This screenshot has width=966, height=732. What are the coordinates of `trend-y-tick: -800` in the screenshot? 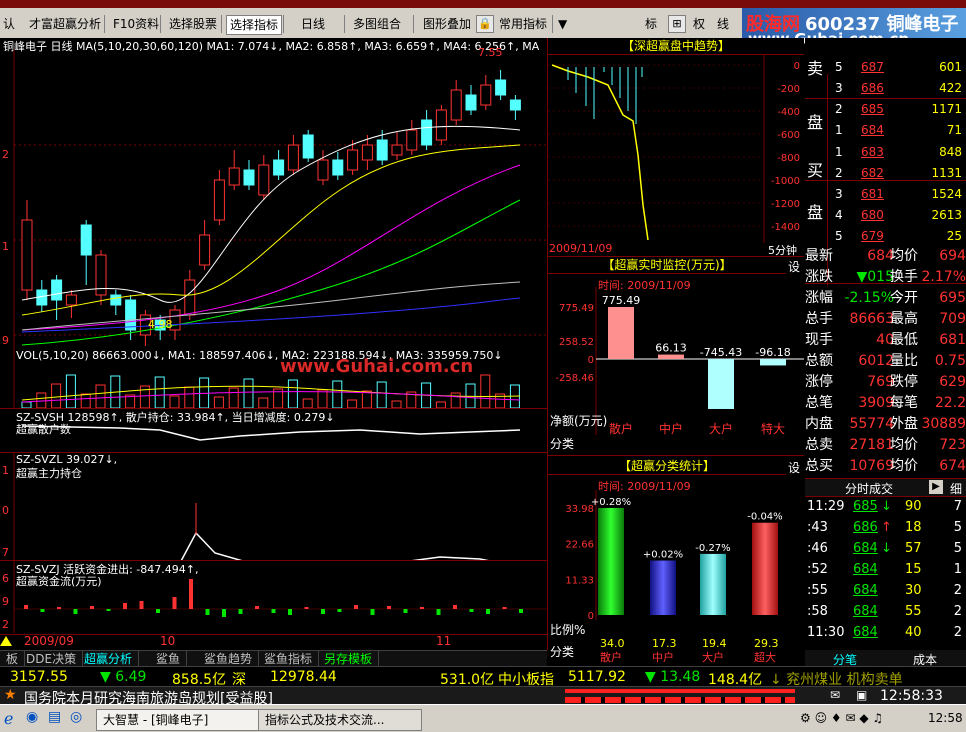 It's located at (788, 158).